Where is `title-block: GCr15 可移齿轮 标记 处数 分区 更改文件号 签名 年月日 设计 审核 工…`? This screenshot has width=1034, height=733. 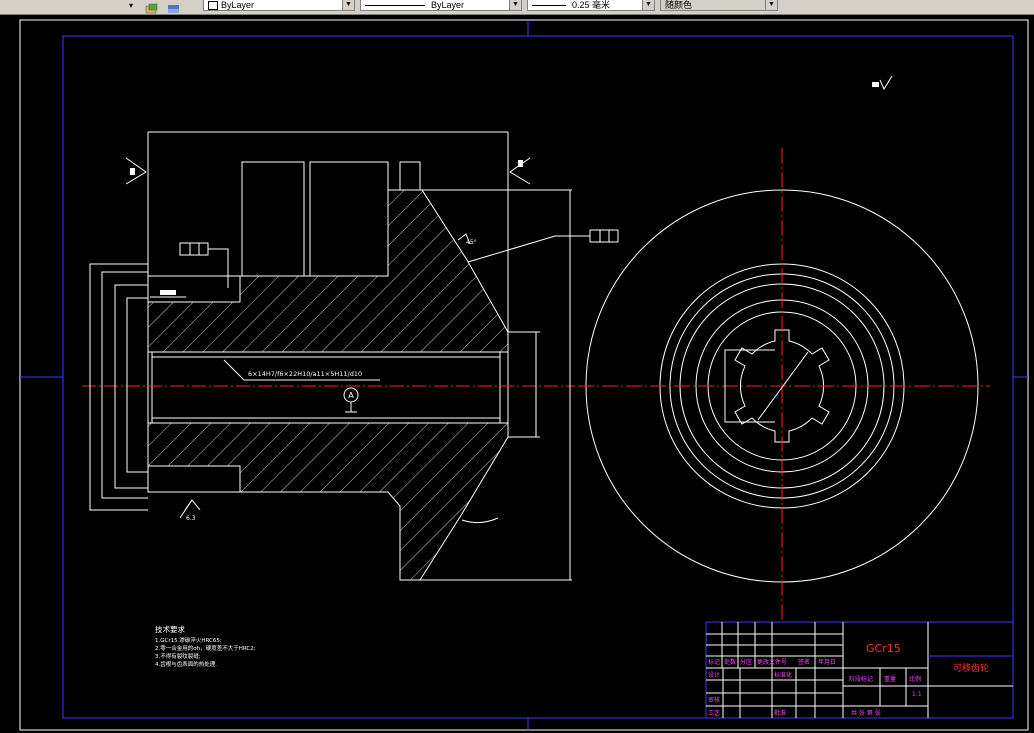
title-block: GCr15 可移齿轮 标记 处数 分区 更改文件号 签名 年月日 设计 审核 工… is located at coordinates (859, 670).